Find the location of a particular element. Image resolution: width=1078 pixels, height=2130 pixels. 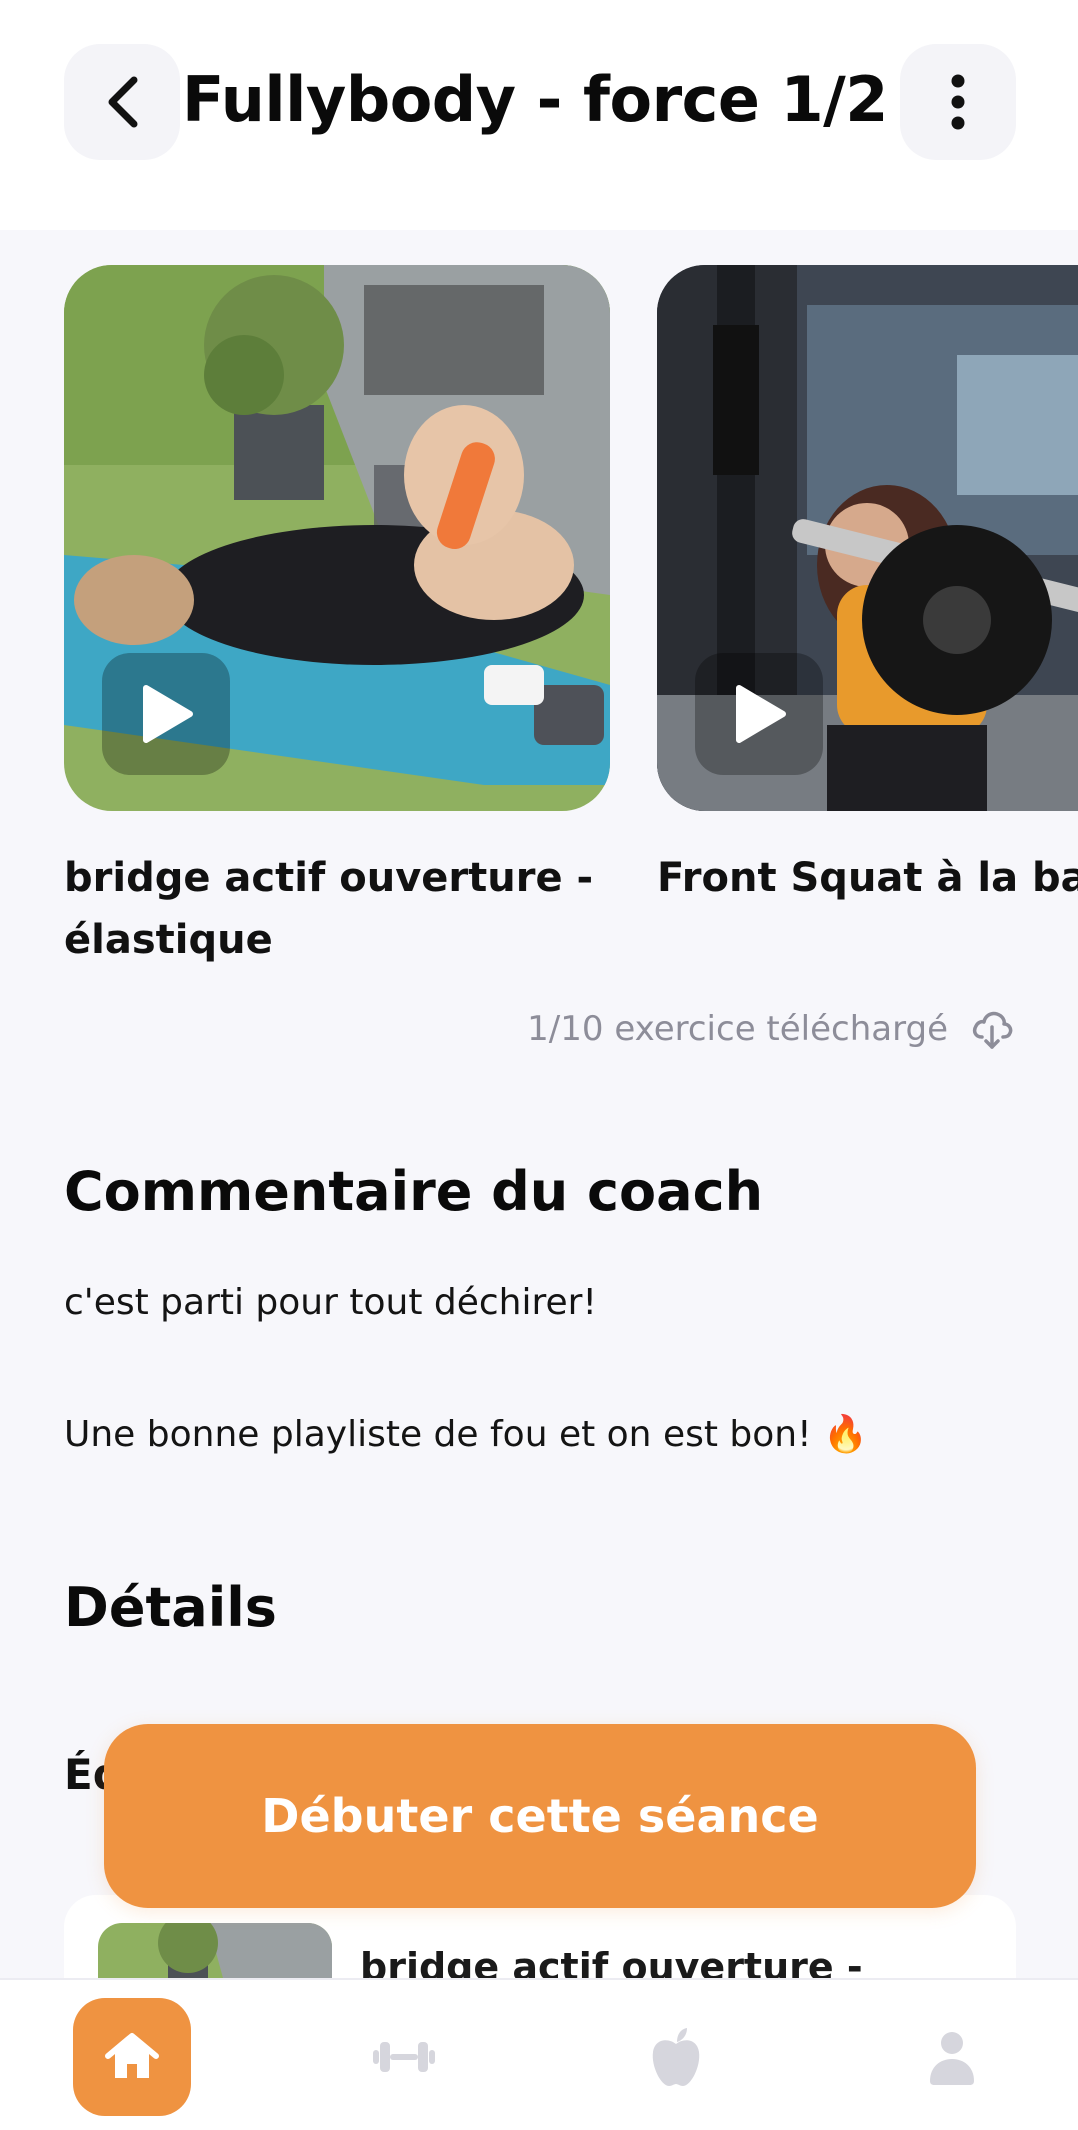

page-title-container: Fullybody - force 1/2 is located at coordinates (535, 100).